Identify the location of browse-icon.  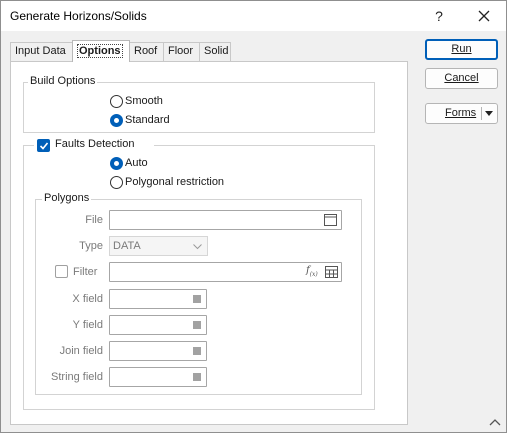
(330, 220).